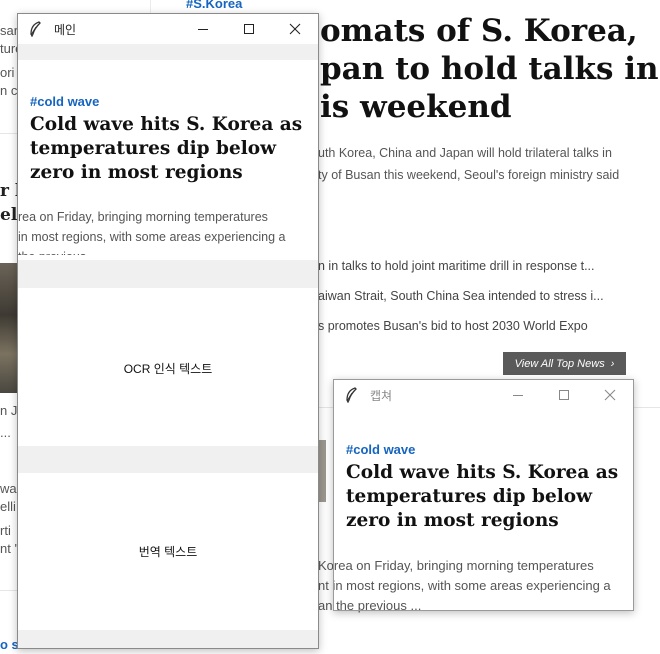 The height and width of the screenshot is (654, 660). I want to click on translation-text-panel: 번역 텍스트, so click(168, 551).